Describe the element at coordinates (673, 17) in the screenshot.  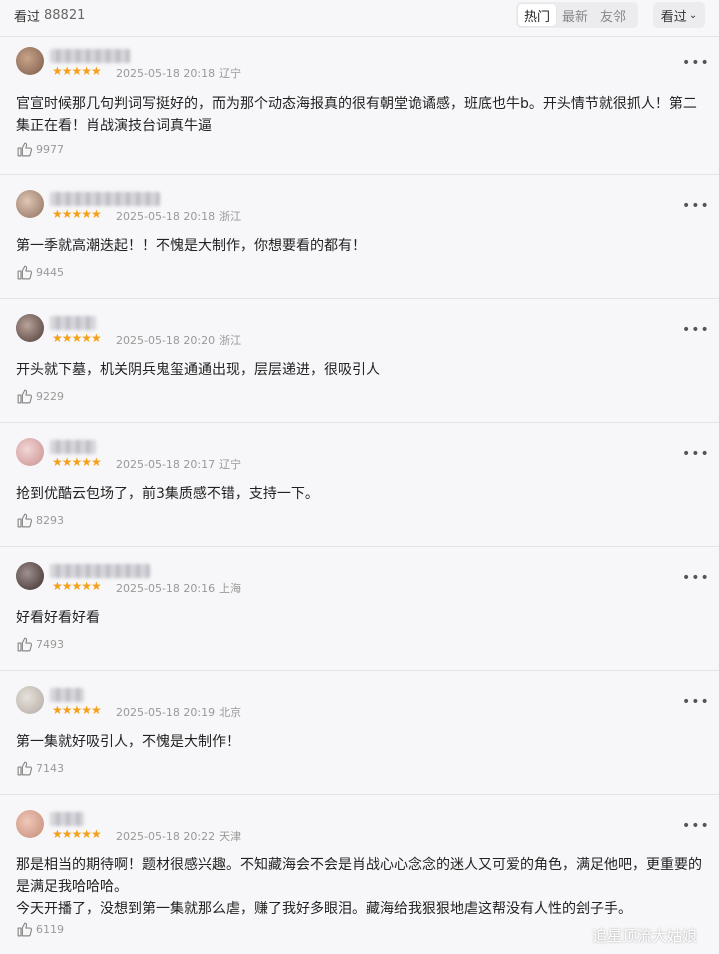
I see `filter-dropdown-label: 看过` at that location.